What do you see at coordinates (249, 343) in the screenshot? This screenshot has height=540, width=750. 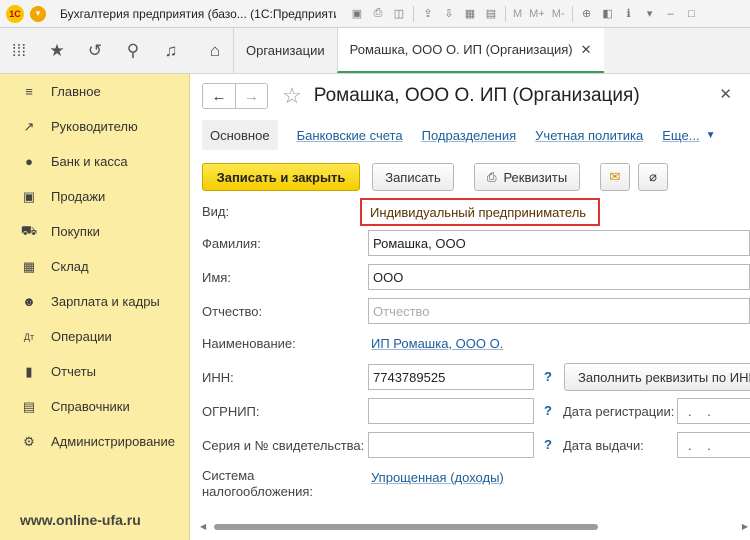 I see `naming-row: Наименование:` at bounding box center [249, 343].